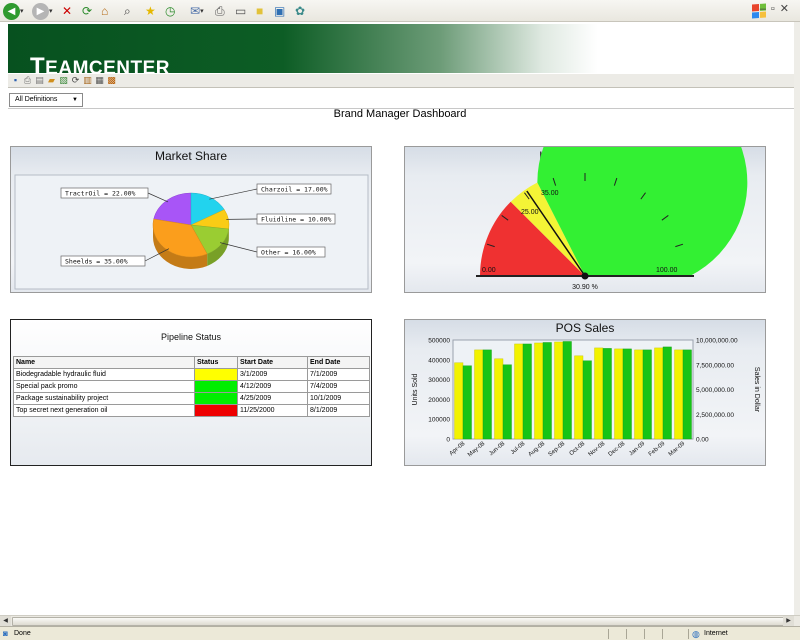  What do you see at coordinates (585, 287) in the screenshot?
I see `gauge-value-label: 30.90 %` at bounding box center [585, 287].